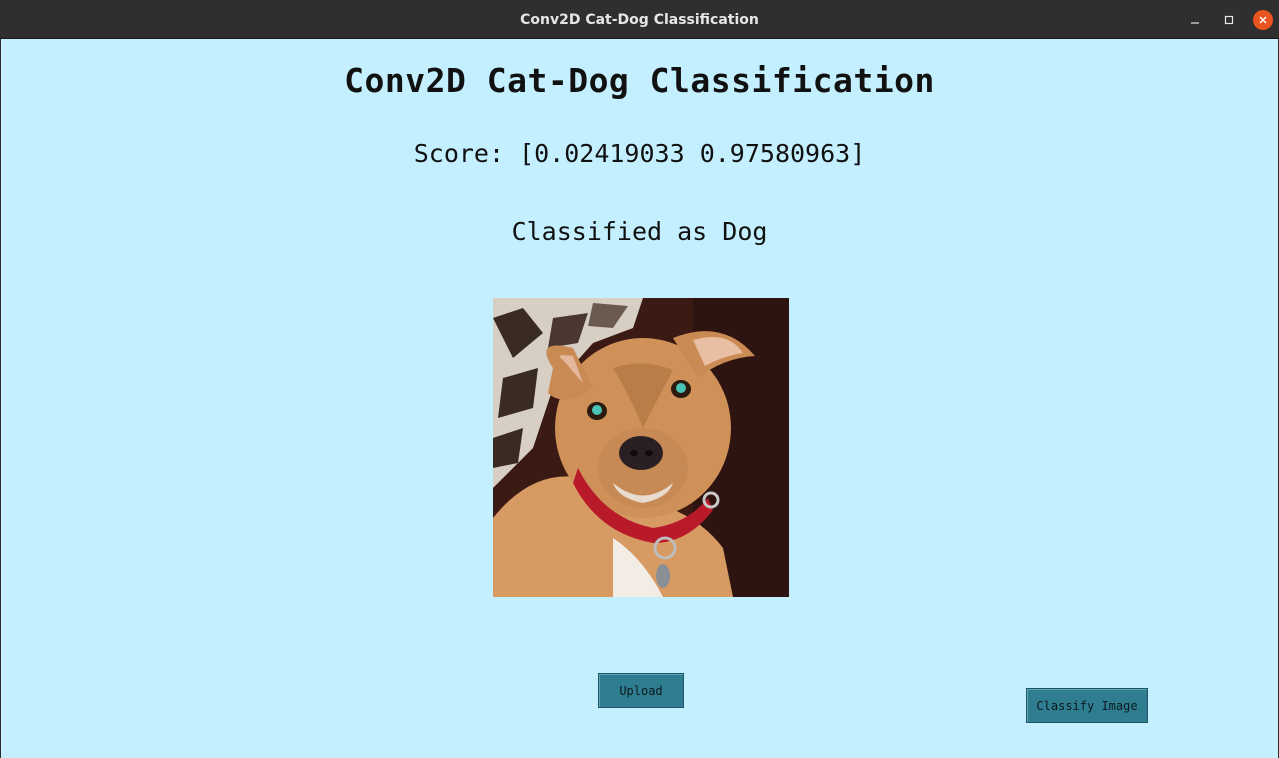 Image resolution: width=1279 pixels, height=758 pixels. Describe the element at coordinates (1087, 705) in the screenshot. I see `classify-image-button: Classify Image` at that location.